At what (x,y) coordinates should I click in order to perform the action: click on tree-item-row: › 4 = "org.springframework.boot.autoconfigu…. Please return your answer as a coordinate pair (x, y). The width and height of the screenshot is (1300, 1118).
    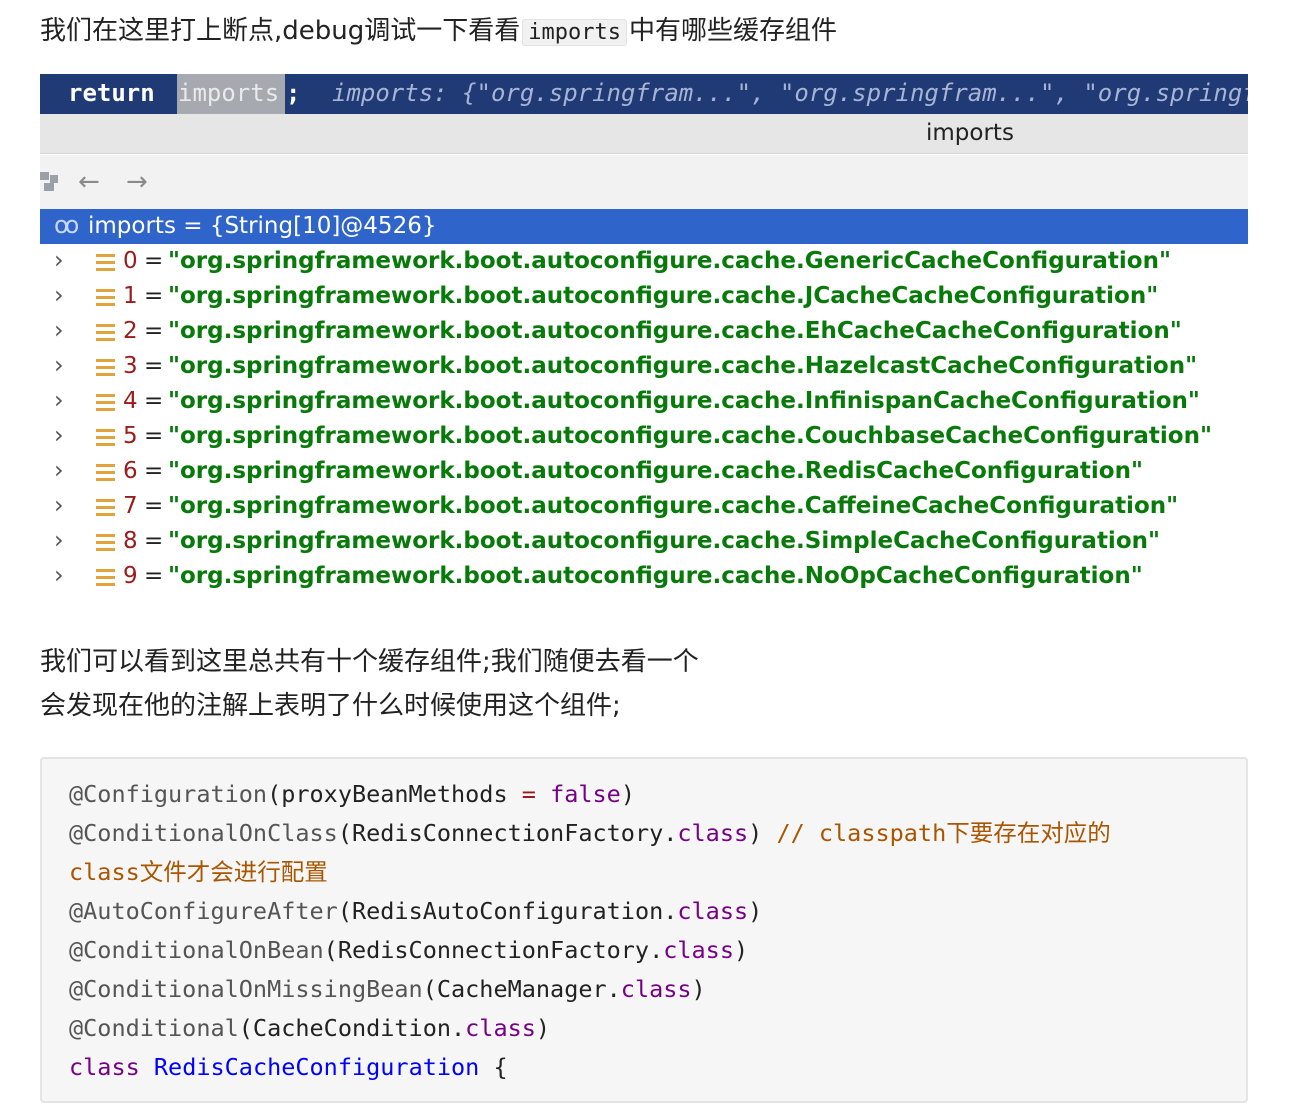
    Looking at the image, I should click on (644, 401).